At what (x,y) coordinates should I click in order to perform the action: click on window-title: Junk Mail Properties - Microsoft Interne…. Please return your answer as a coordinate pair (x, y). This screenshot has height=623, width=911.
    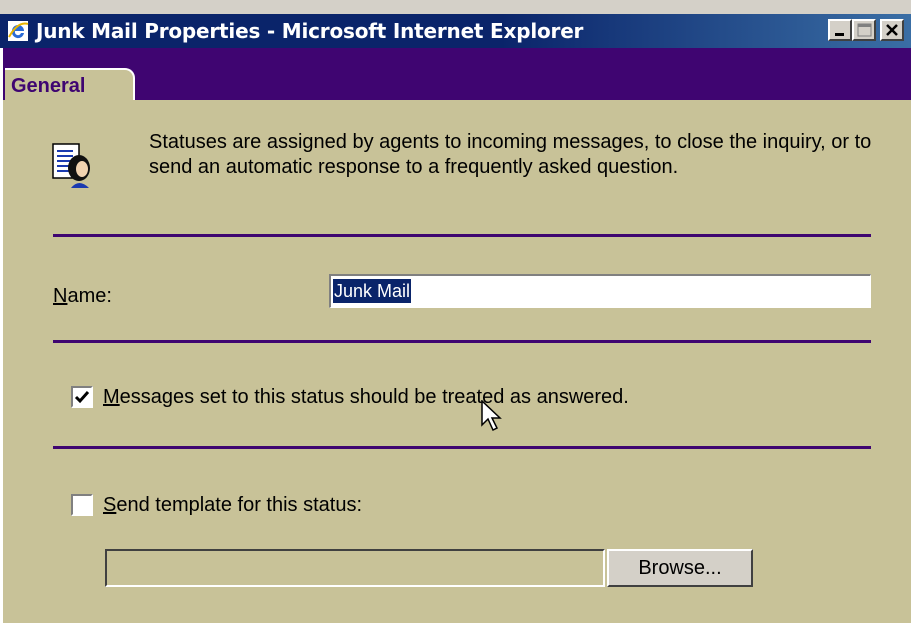
    Looking at the image, I should click on (310, 31).